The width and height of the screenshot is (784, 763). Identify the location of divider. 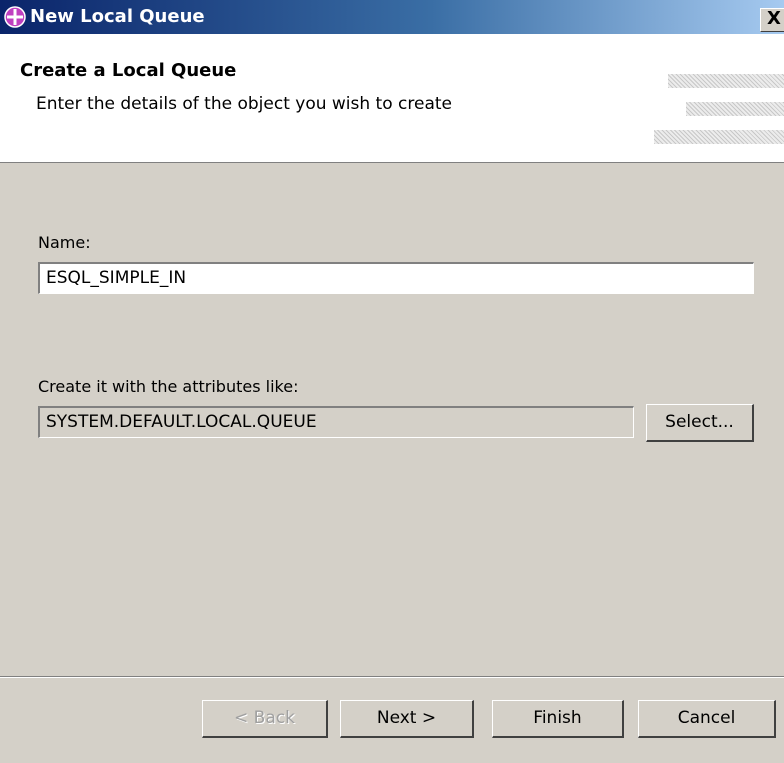
(392, 677).